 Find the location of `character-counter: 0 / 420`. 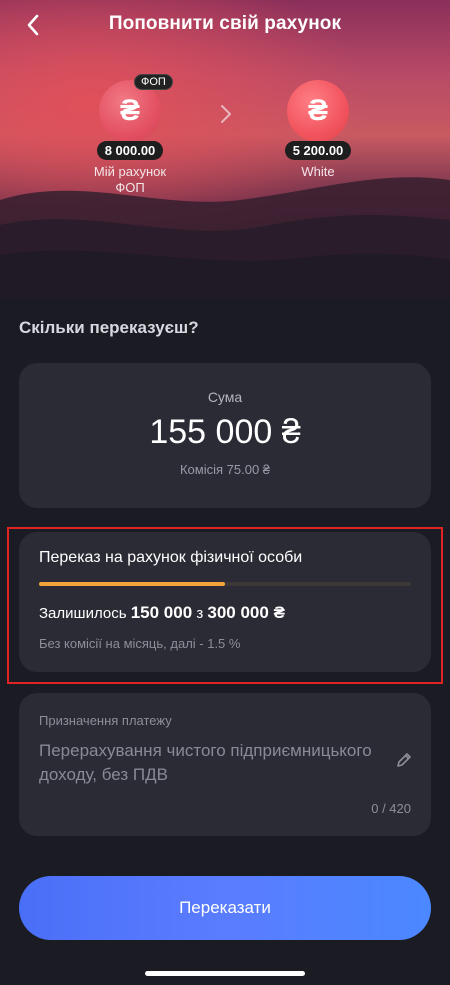

character-counter: 0 / 420 is located at coordinates (391, 808).